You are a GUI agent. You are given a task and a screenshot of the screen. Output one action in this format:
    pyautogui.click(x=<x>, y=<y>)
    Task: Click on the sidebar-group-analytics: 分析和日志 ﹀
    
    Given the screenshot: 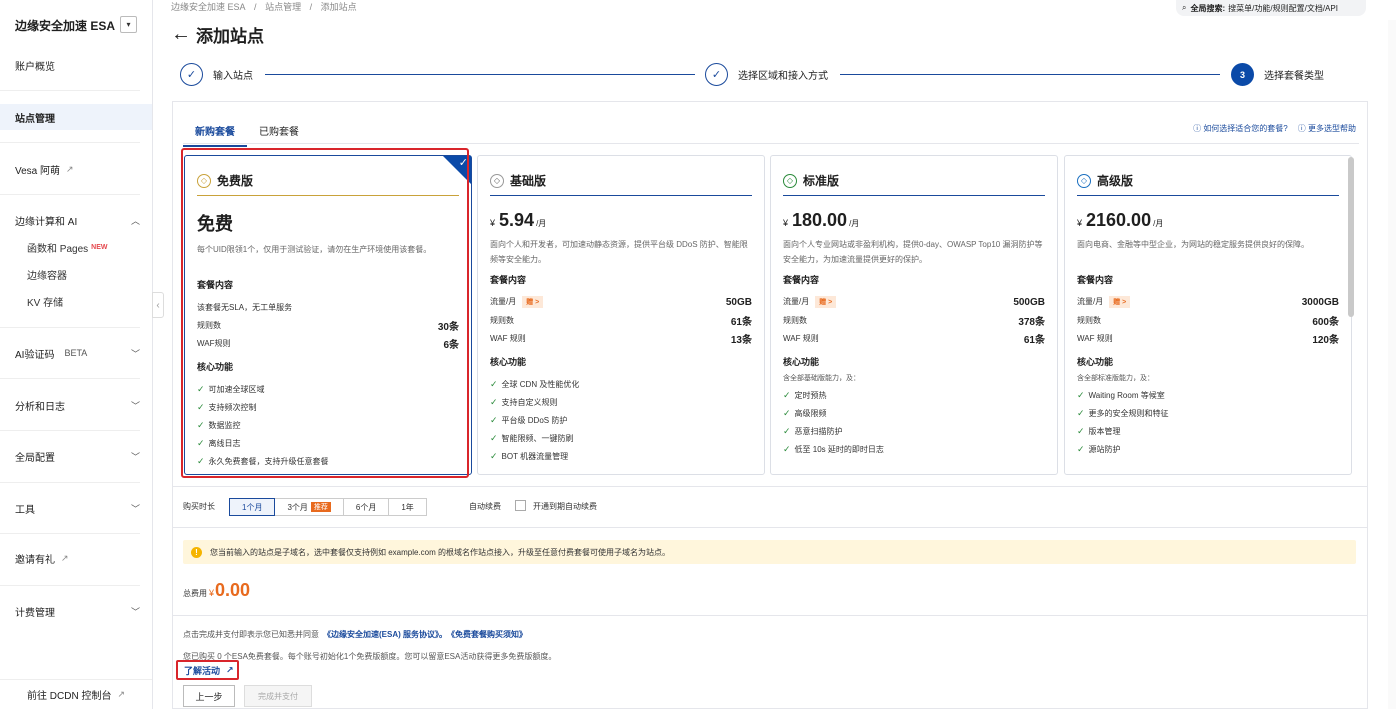 What is the action you would take?
    pyautogui.click(x=76, y=405)
    